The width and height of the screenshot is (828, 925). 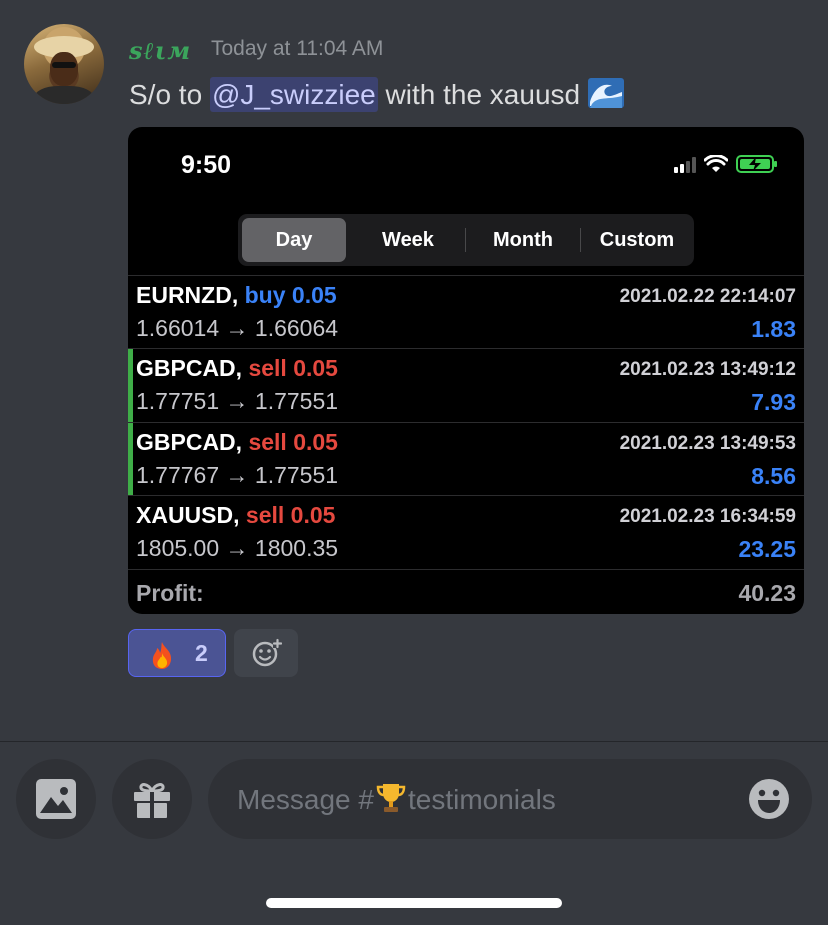 I want to click on home-indicator, so click(x=414, y=903).